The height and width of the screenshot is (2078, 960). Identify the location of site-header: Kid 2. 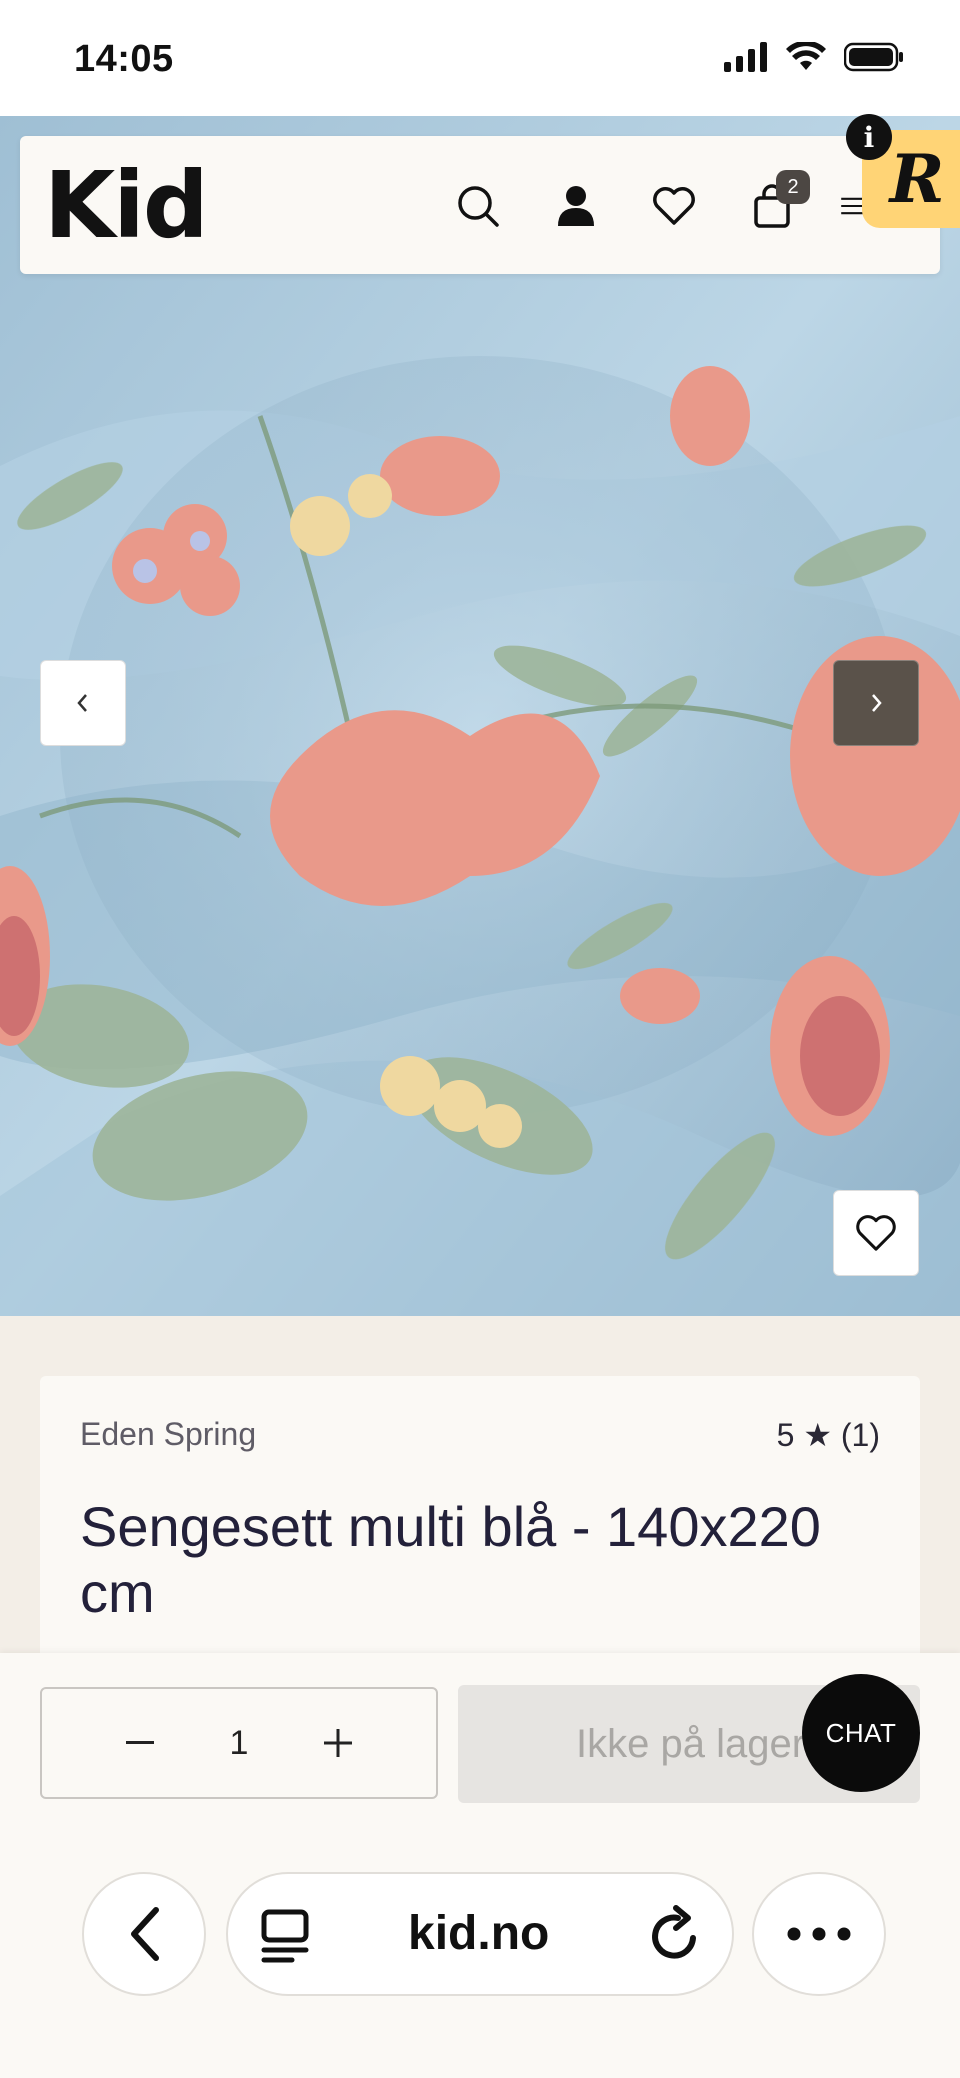
(480, 205).